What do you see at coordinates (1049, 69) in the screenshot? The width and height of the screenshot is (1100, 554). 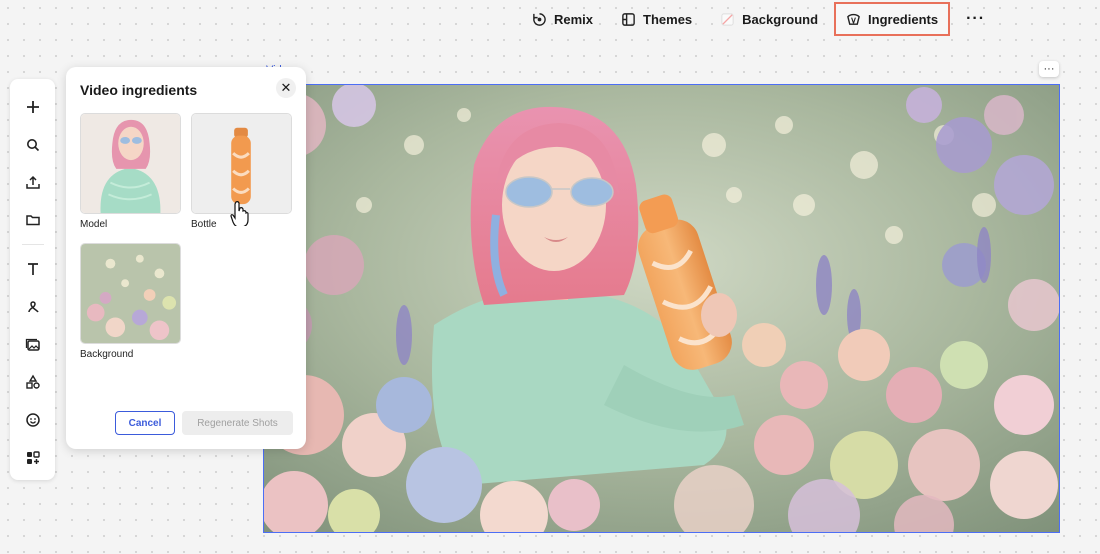 I see `video-more-button: ···` at bounding box center [1049, 69].